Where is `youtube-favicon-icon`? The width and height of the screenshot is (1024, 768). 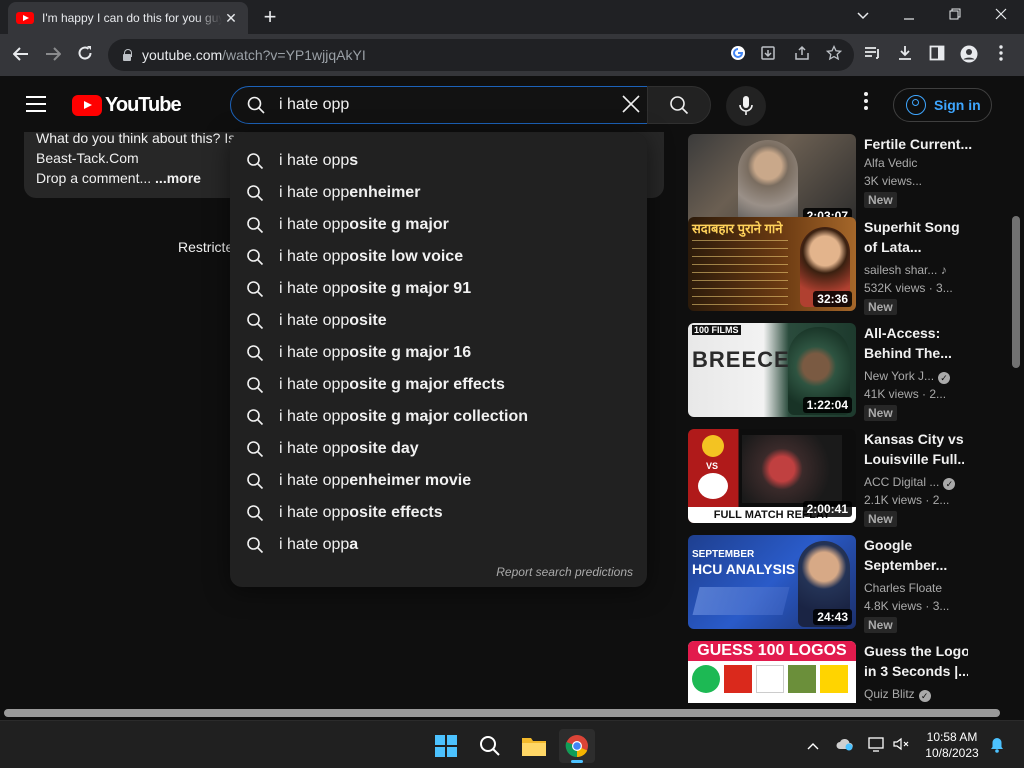 youtube-favicon-icon is located at coordinates (25, 18).